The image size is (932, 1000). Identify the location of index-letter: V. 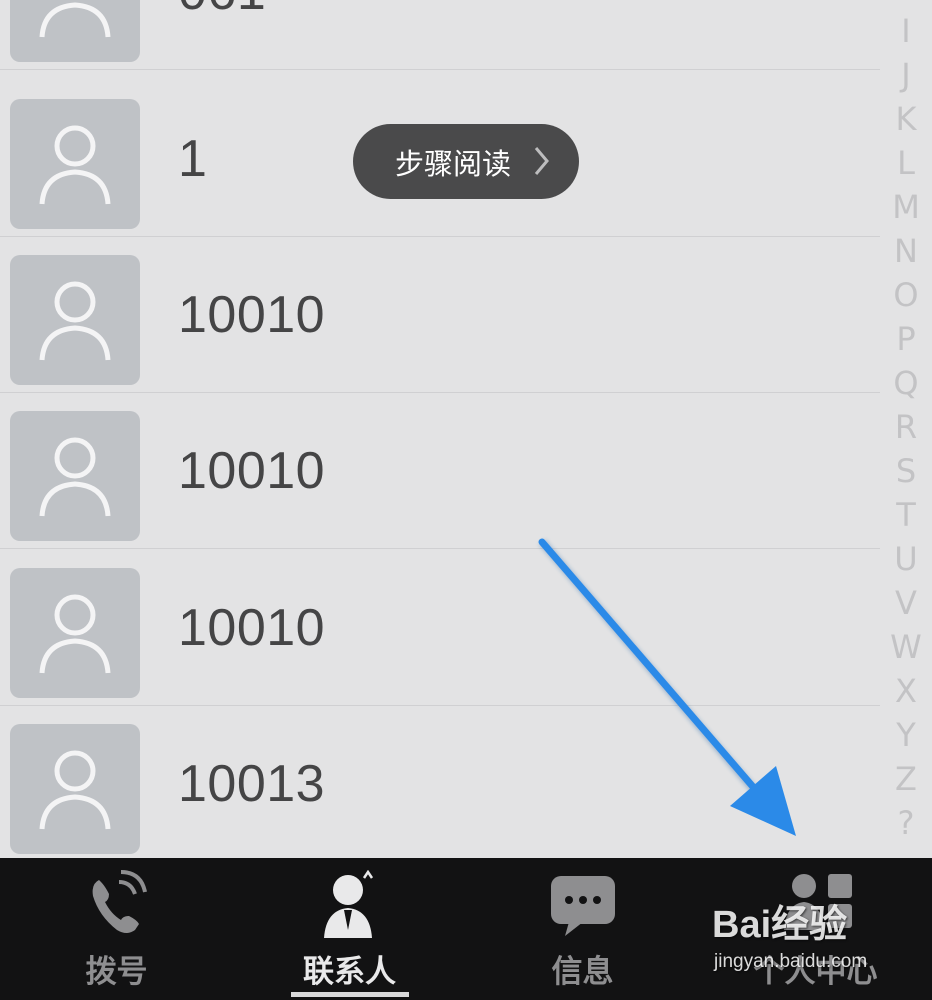
(906, 603).